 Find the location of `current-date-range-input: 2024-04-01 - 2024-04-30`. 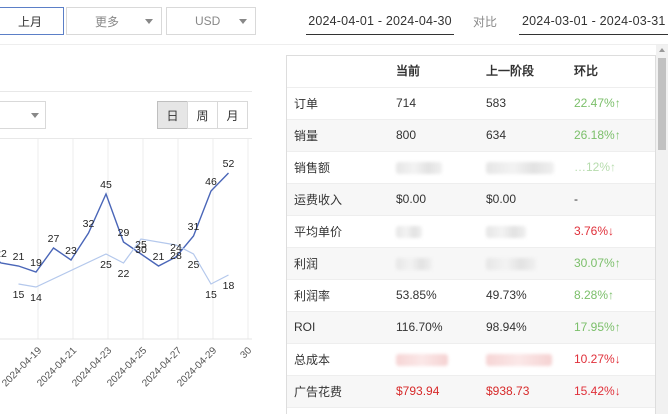

current-date-range-input: 2024-04-01 - 2024-04-30 is located at coordinates (380, 21).